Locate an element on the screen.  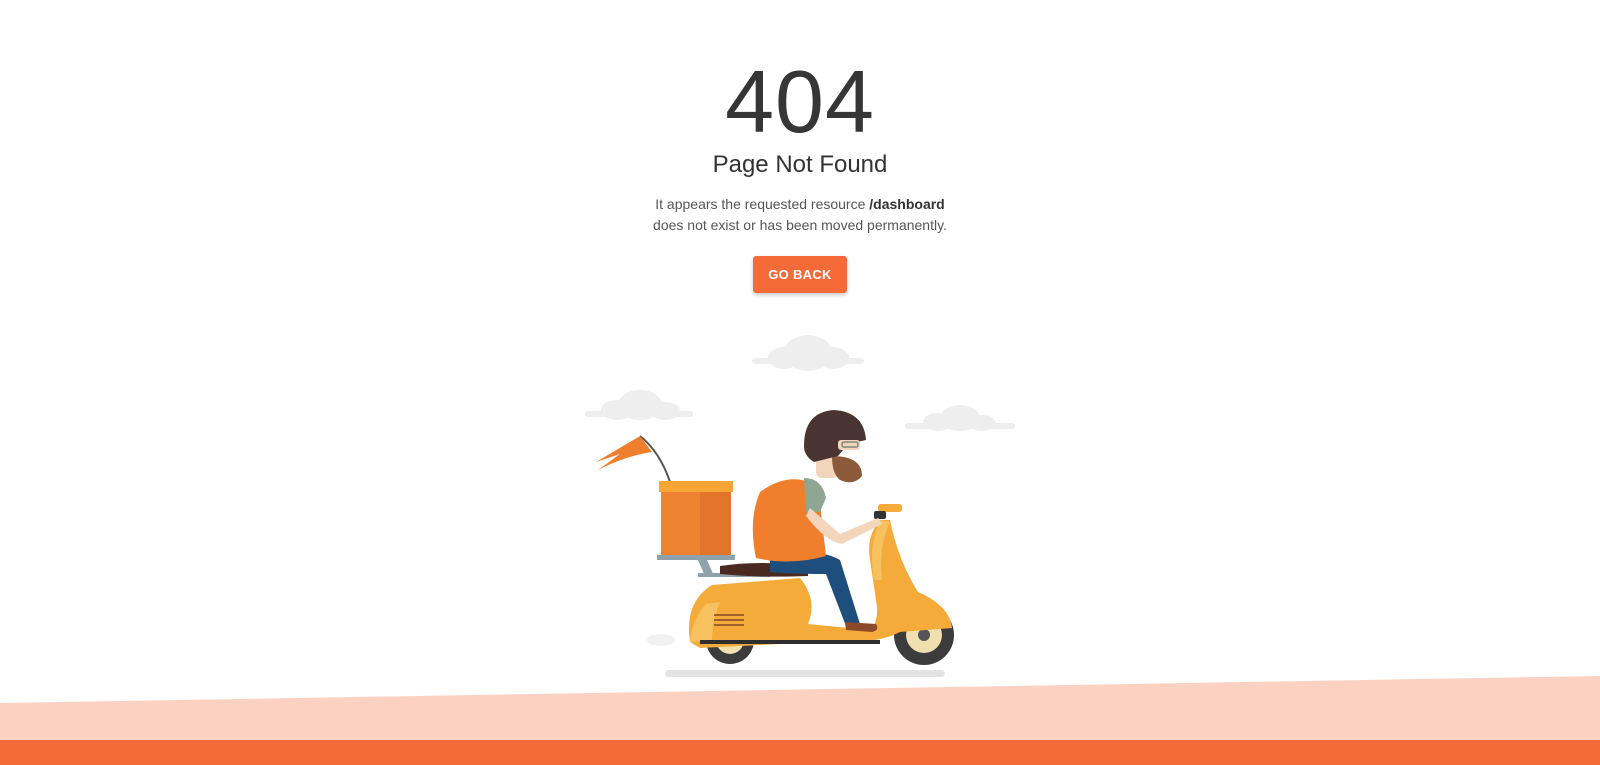
dust-puff is located at coordinates (661, 640).